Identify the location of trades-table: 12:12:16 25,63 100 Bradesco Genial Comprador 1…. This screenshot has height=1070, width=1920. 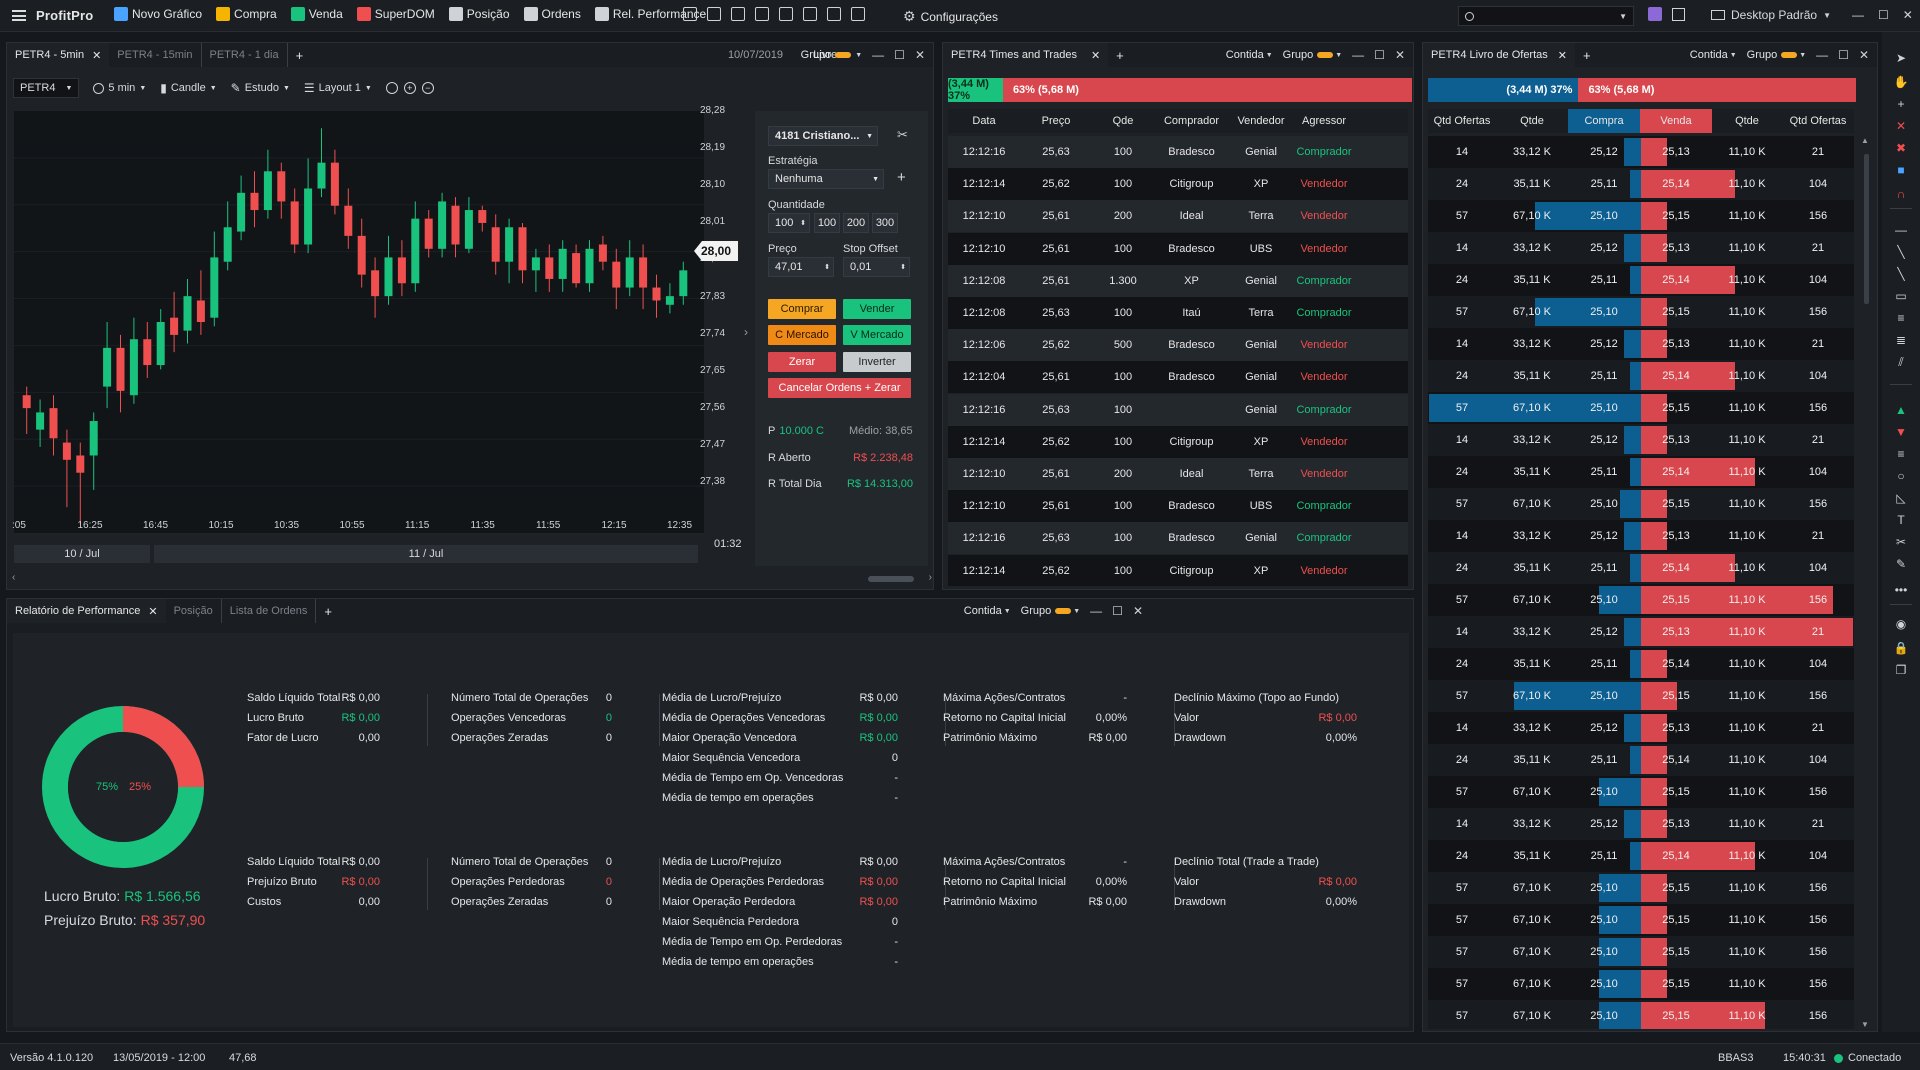
(1178, 361).